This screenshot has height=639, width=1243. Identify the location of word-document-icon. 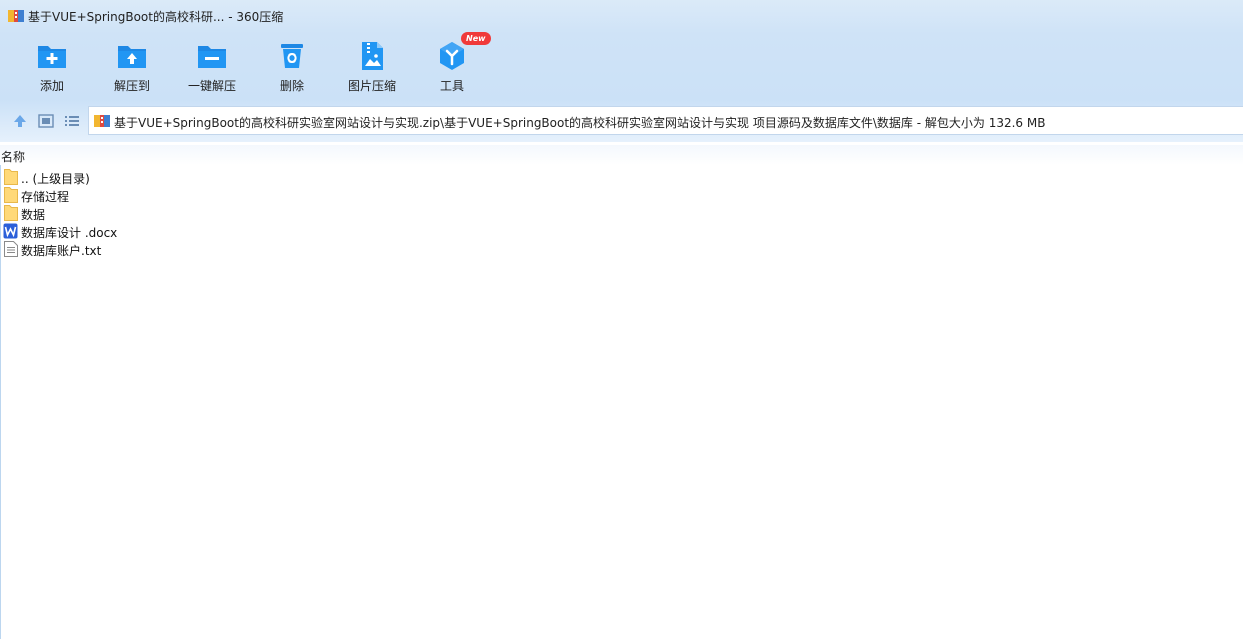
(10, 231).